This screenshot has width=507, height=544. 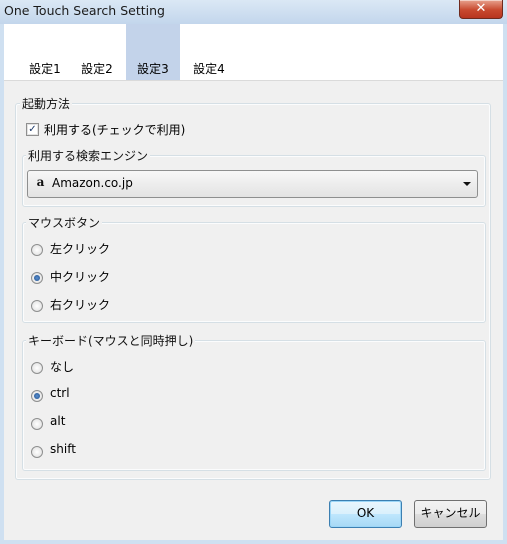 What do you see at coordinates (115, 130) in the screenshot?
I see `use-checkbox-label: 利用する(チェックで利用)` at bounding box center [115, 130].